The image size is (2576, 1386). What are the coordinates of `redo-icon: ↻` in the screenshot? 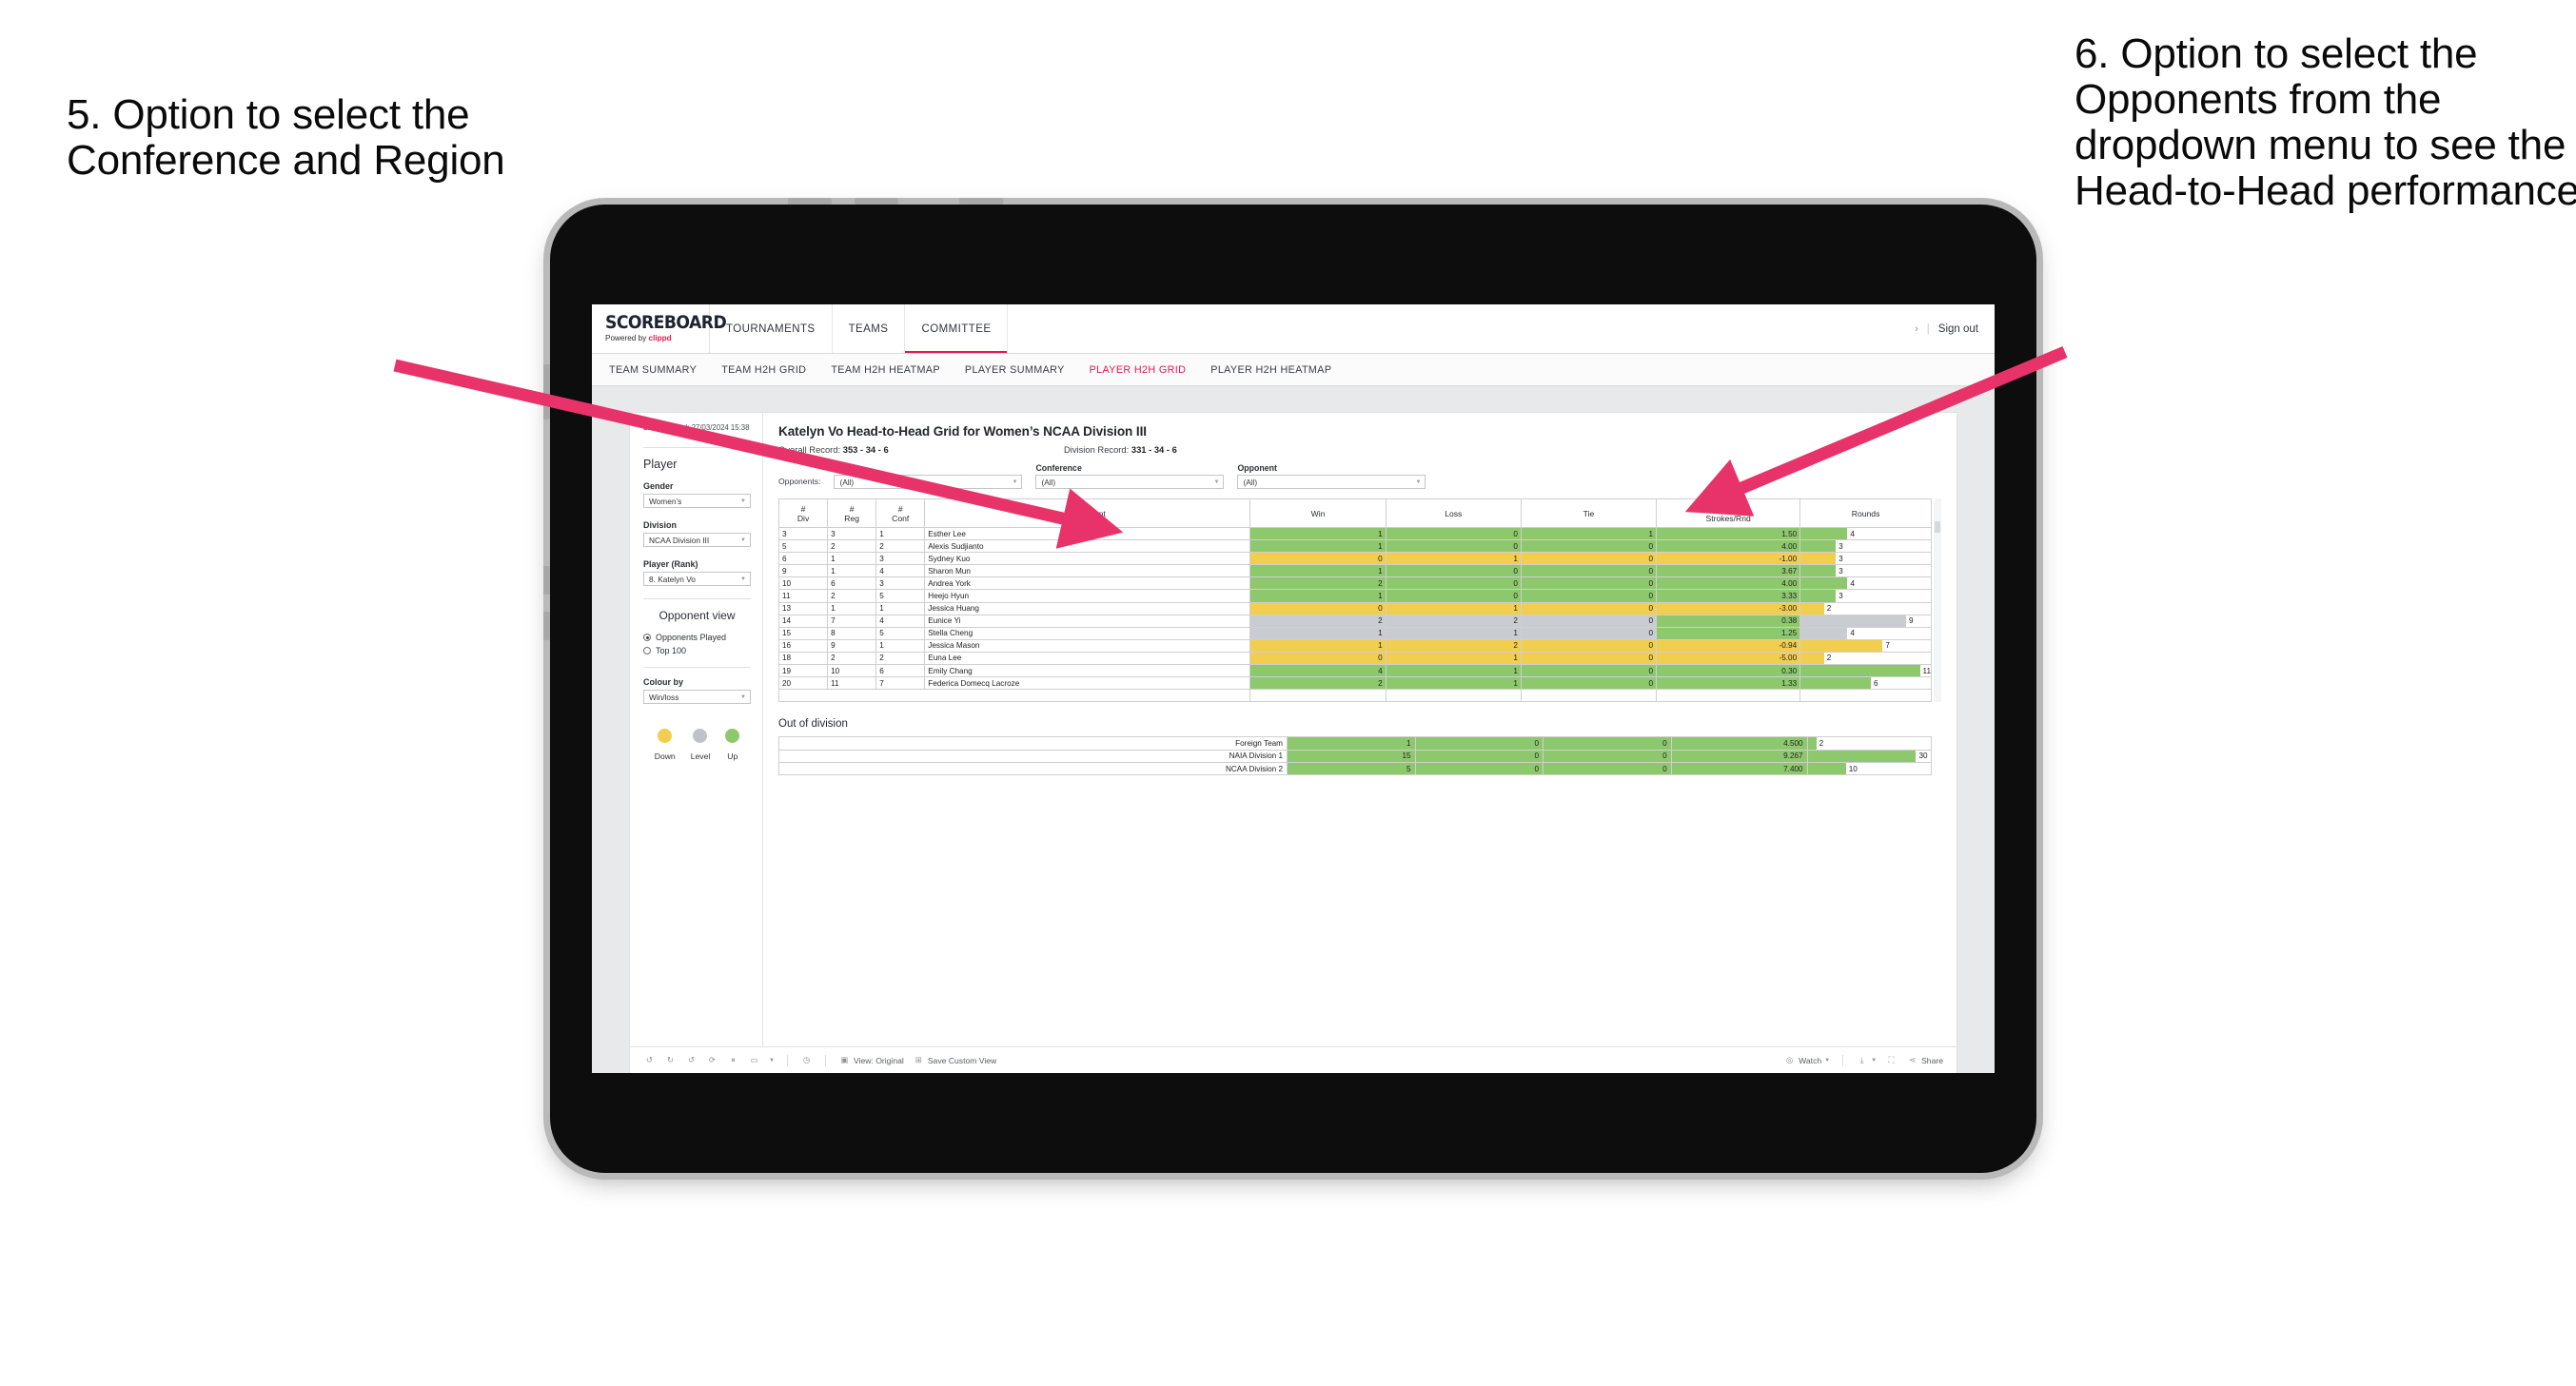 It's located at (670, 1060).